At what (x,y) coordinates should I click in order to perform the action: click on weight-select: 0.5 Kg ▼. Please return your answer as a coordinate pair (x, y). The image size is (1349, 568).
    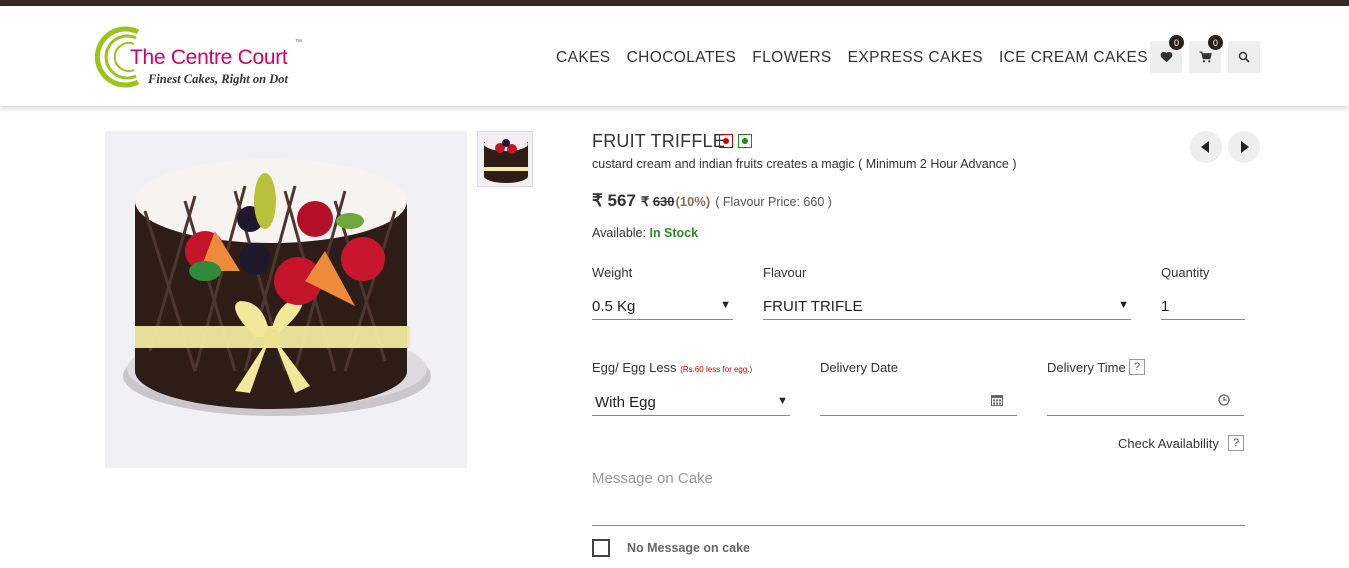
    Looking at the image, I should click on (662, 307).